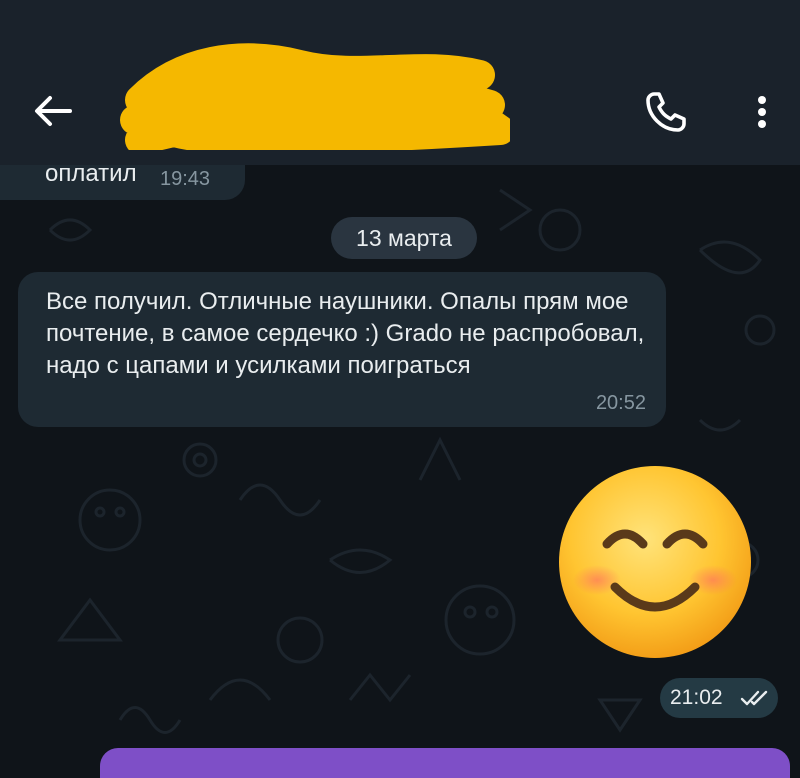 Image resolution: width=800 pixels, height=778 pixels. Describe the element at coordinates (655, 562) in the screenshot. I see `smiling-face-emoji-icon` at that location.